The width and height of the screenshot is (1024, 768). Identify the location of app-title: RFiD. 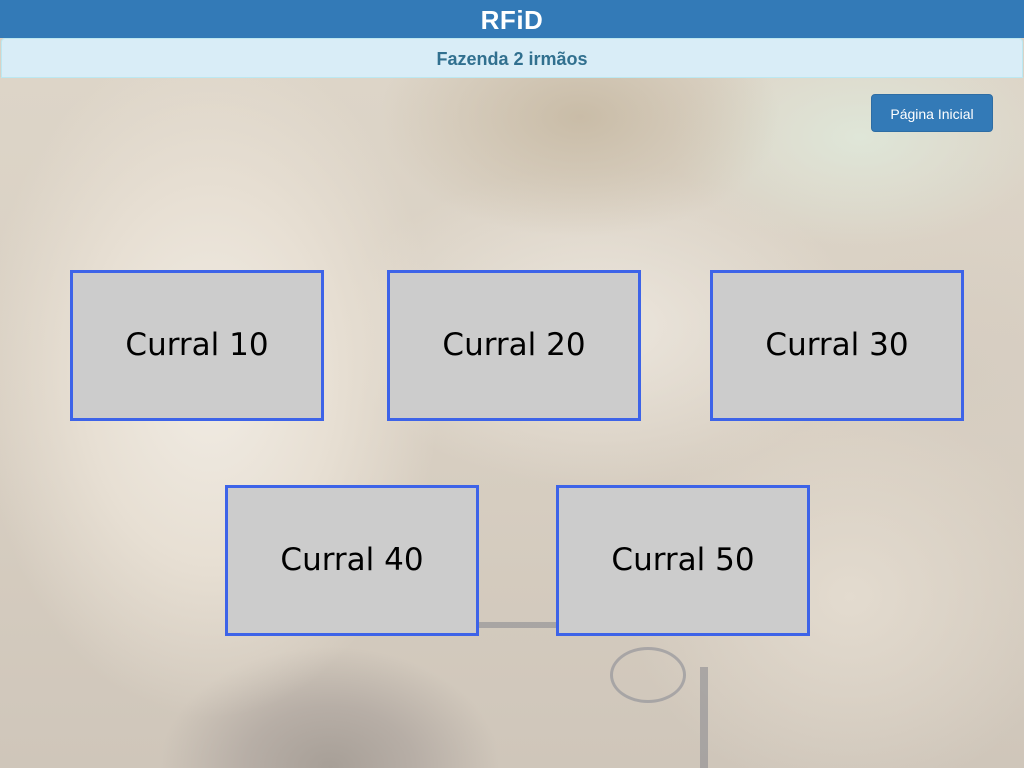
(512, 19).